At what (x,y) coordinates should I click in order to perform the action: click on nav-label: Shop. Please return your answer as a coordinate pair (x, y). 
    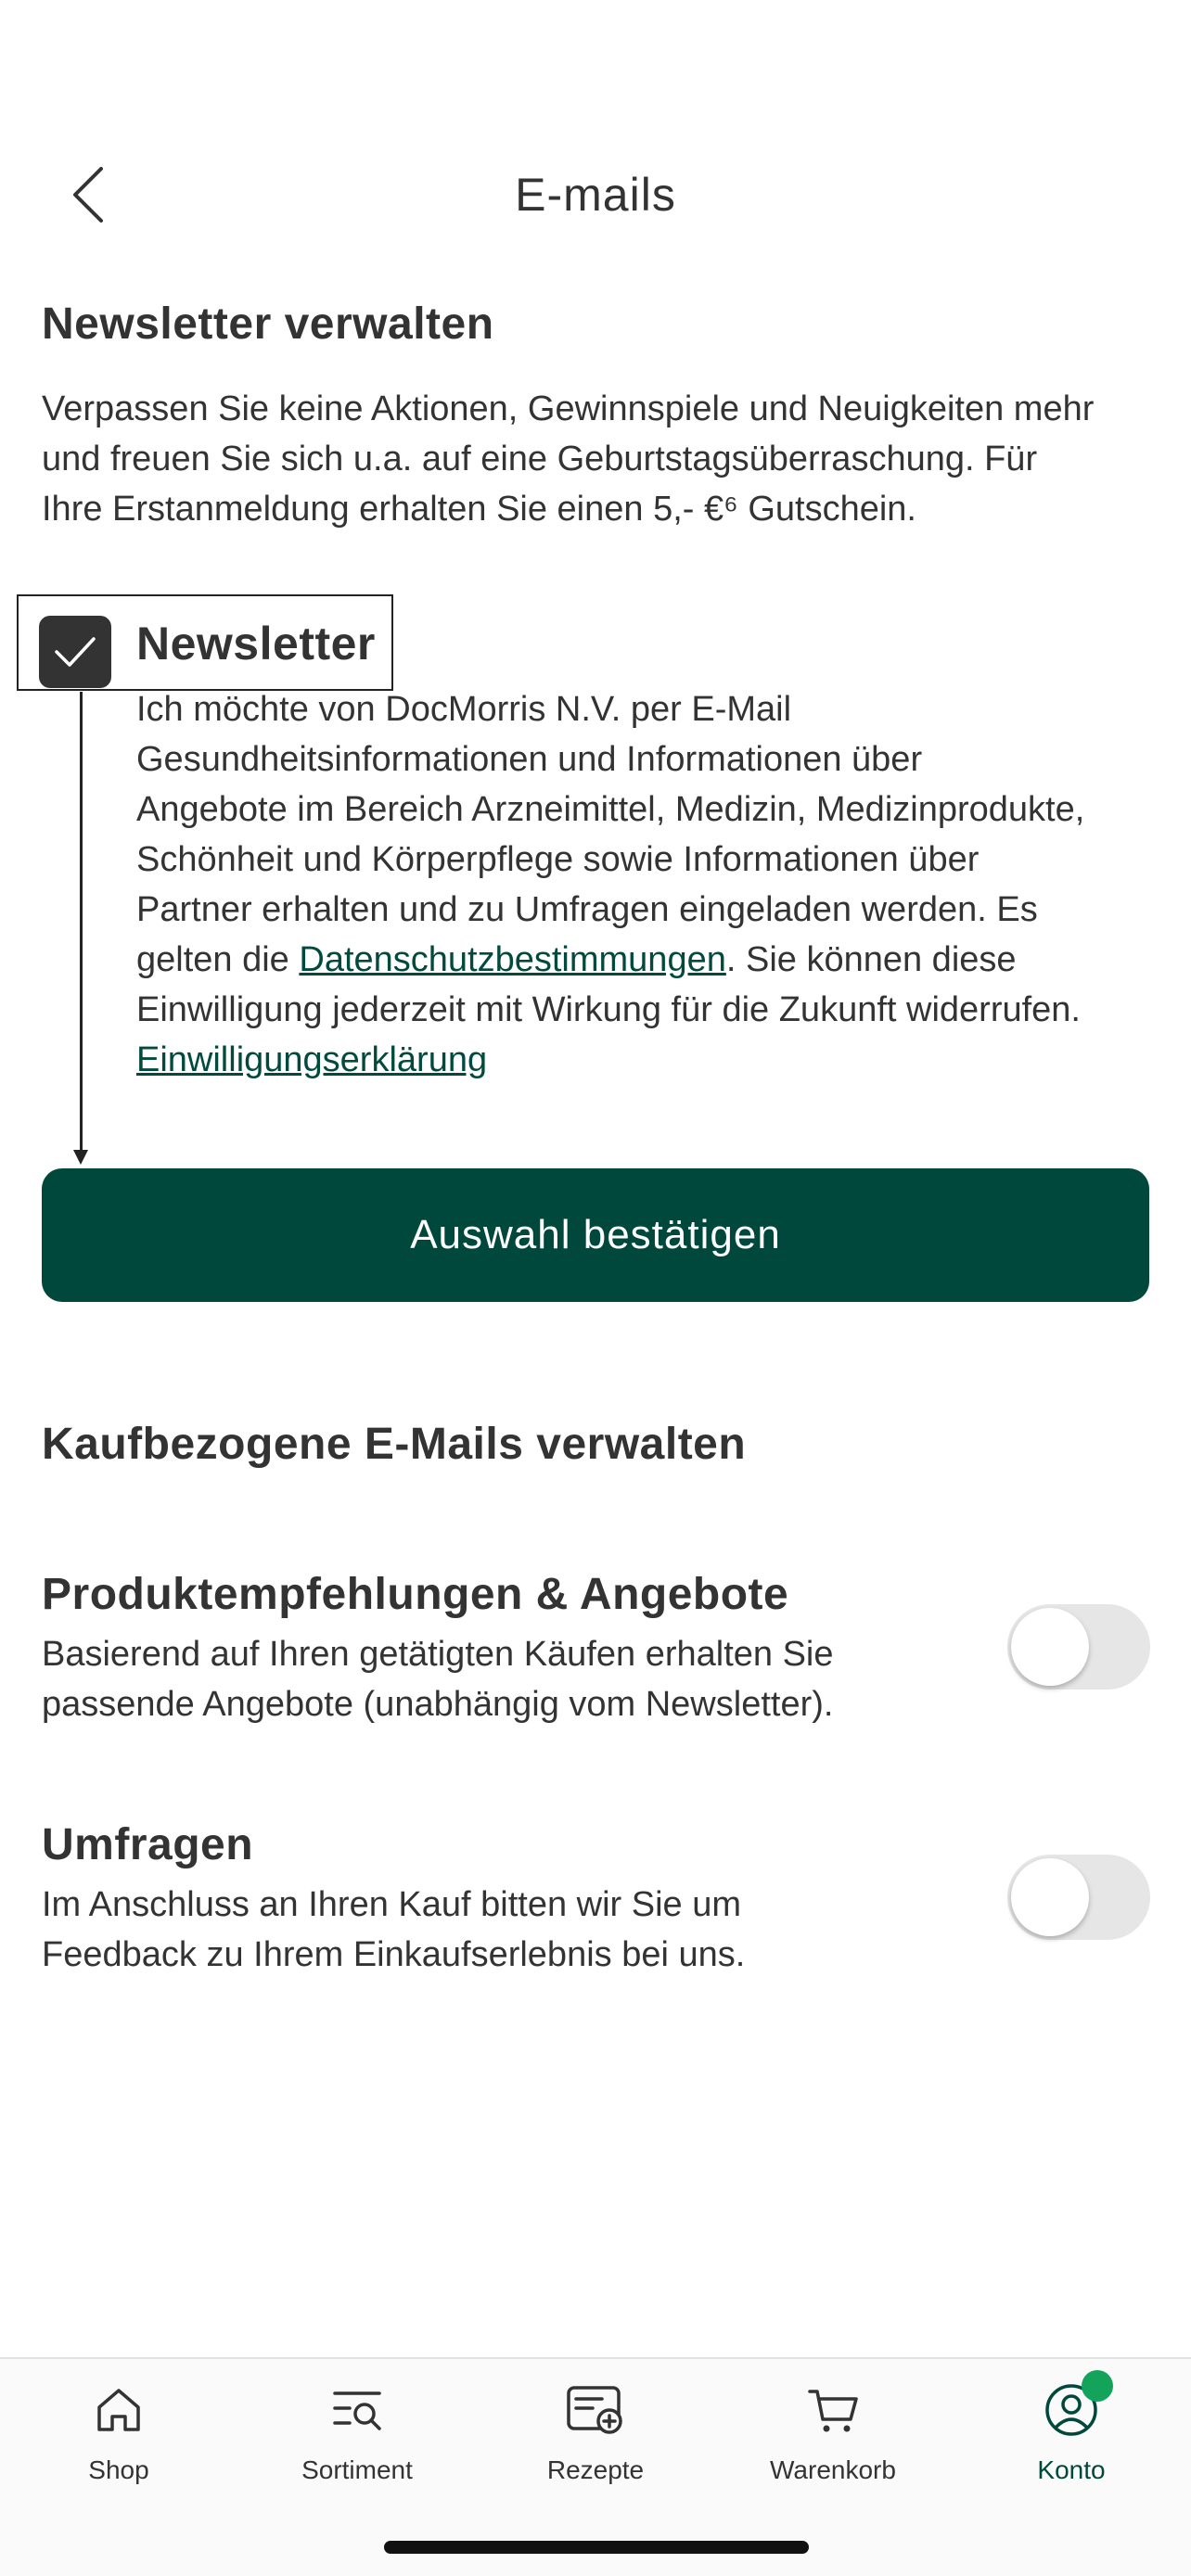
    Looking at the image, I should click on (118, 2469).